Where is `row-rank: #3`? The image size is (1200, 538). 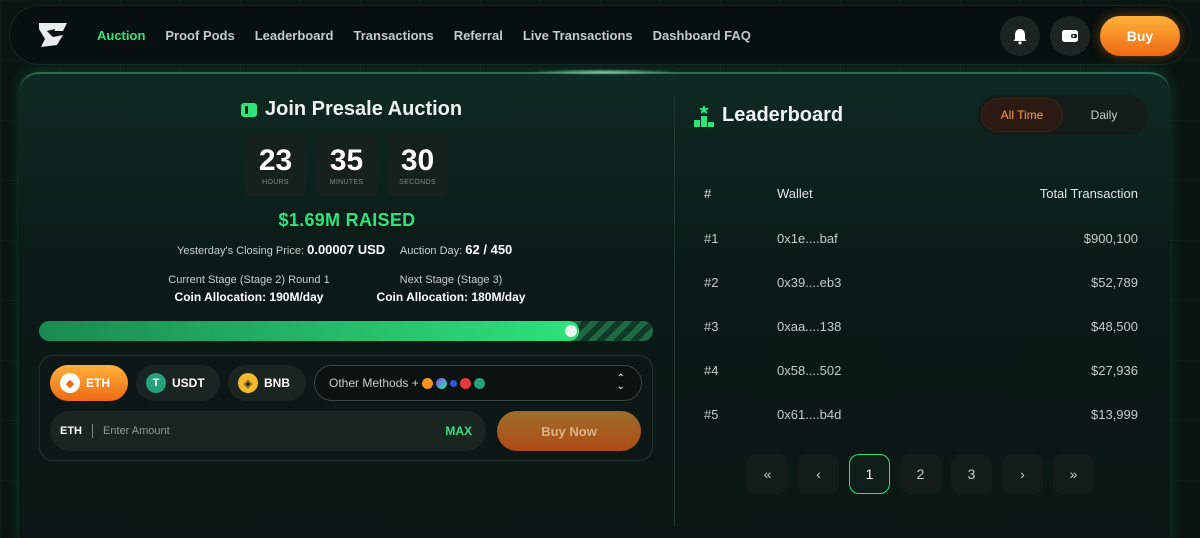
row-rank: #3 is located at coordinates (711, 326).